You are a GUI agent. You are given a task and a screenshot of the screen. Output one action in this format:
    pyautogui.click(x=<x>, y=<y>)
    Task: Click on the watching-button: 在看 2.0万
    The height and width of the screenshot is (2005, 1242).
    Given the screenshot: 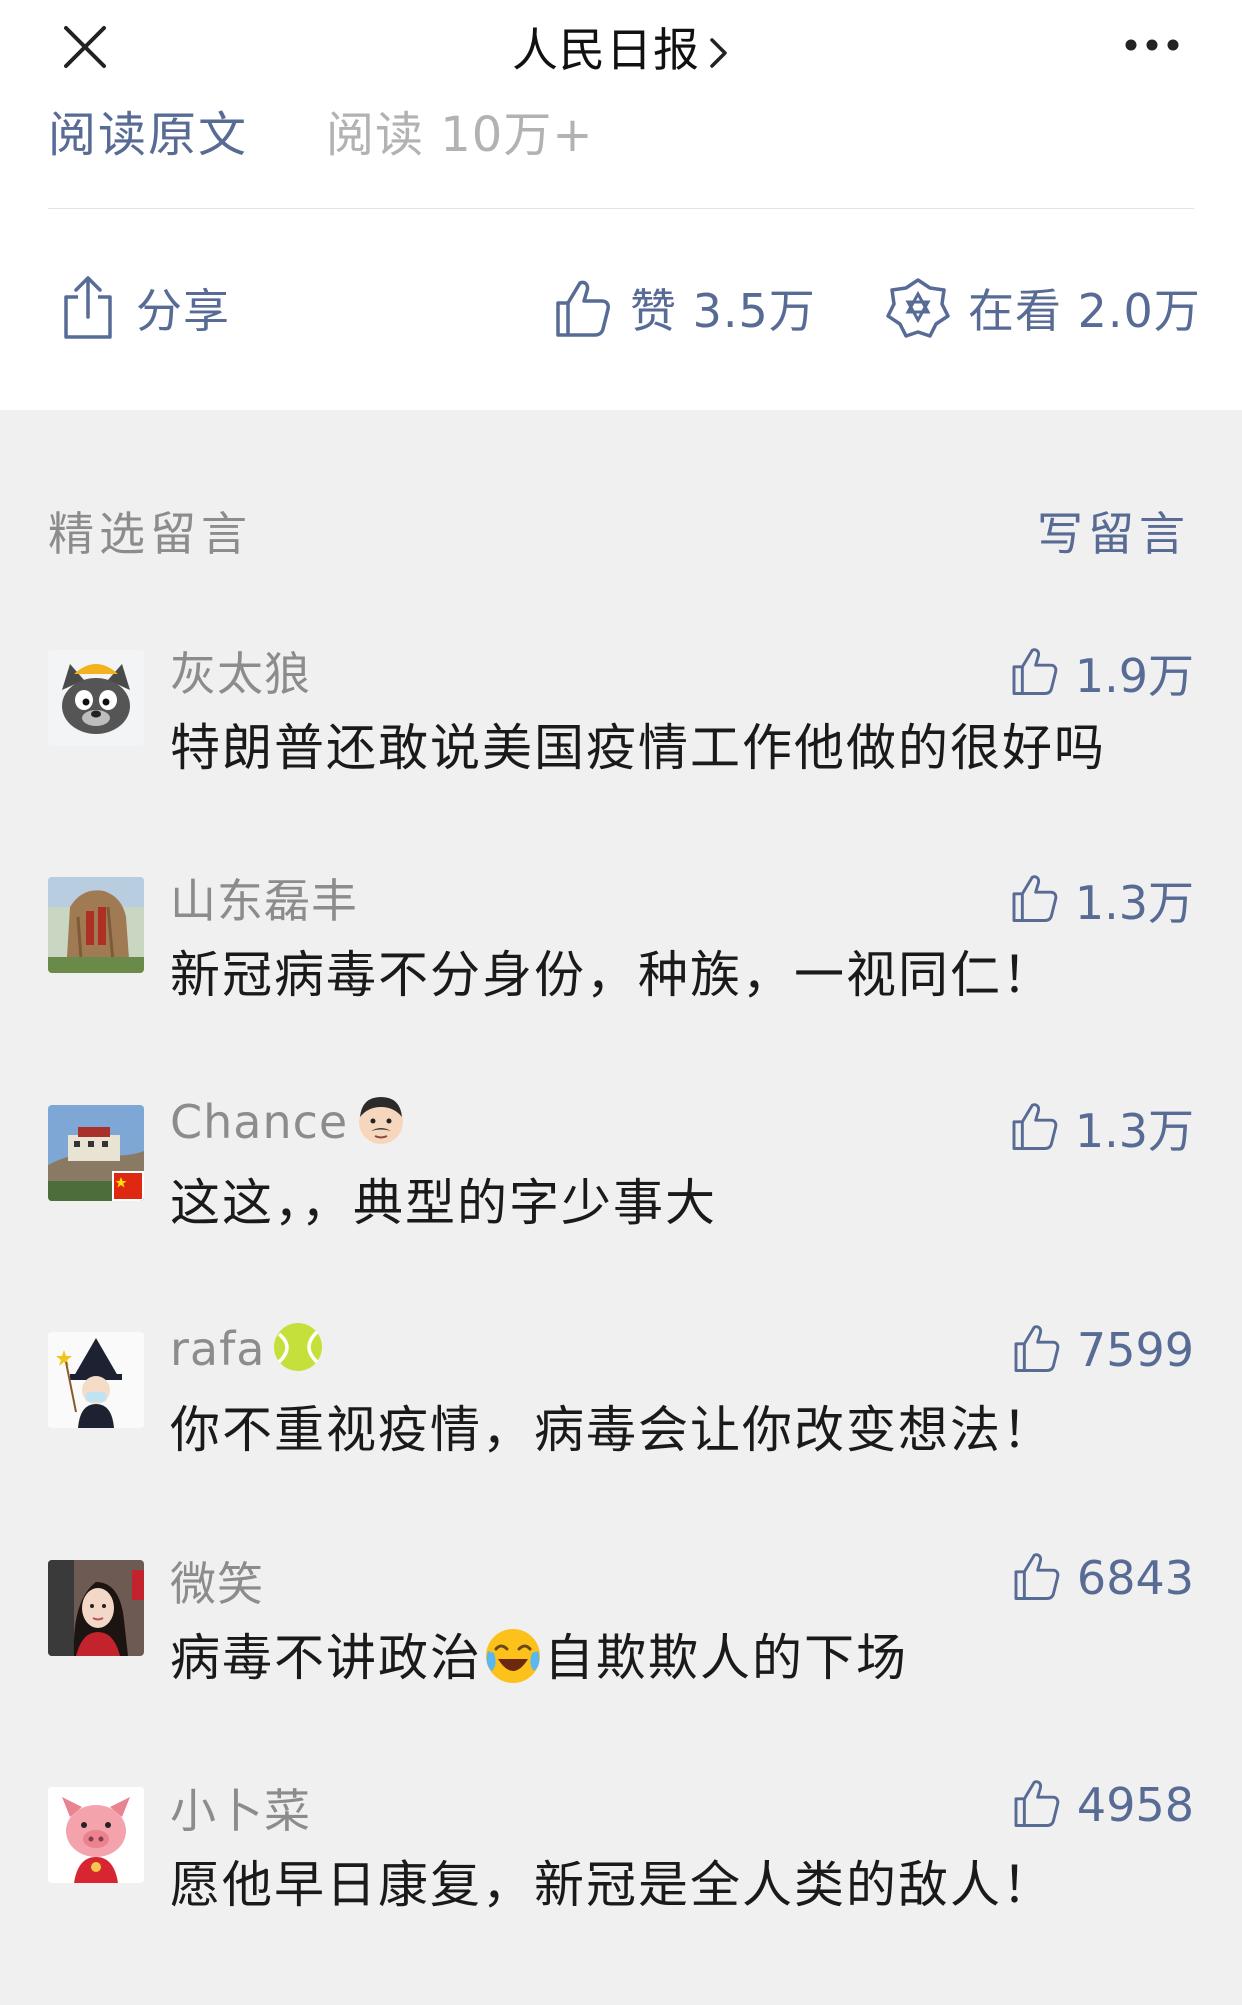 What is the action you would take?
    pyautogui.click(x=1043, y=308)
    